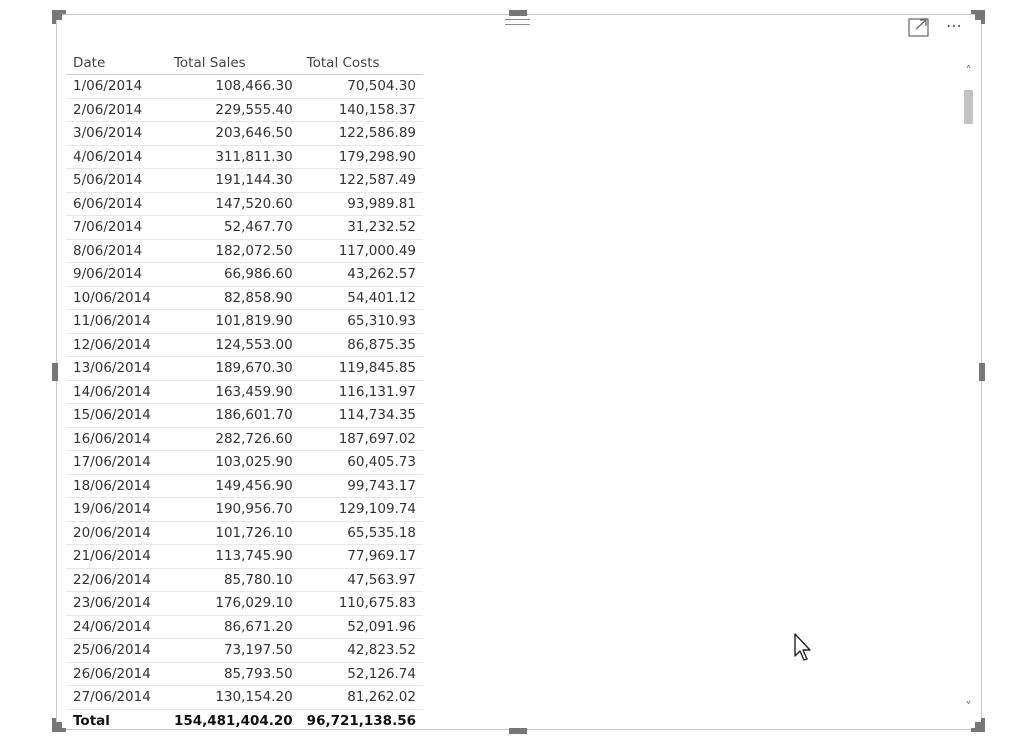  Describe the element at coordinates (244, 462) in the screenshot. I see `table-row: 17/06/2014 103,025.90 60,405.73` at that location.